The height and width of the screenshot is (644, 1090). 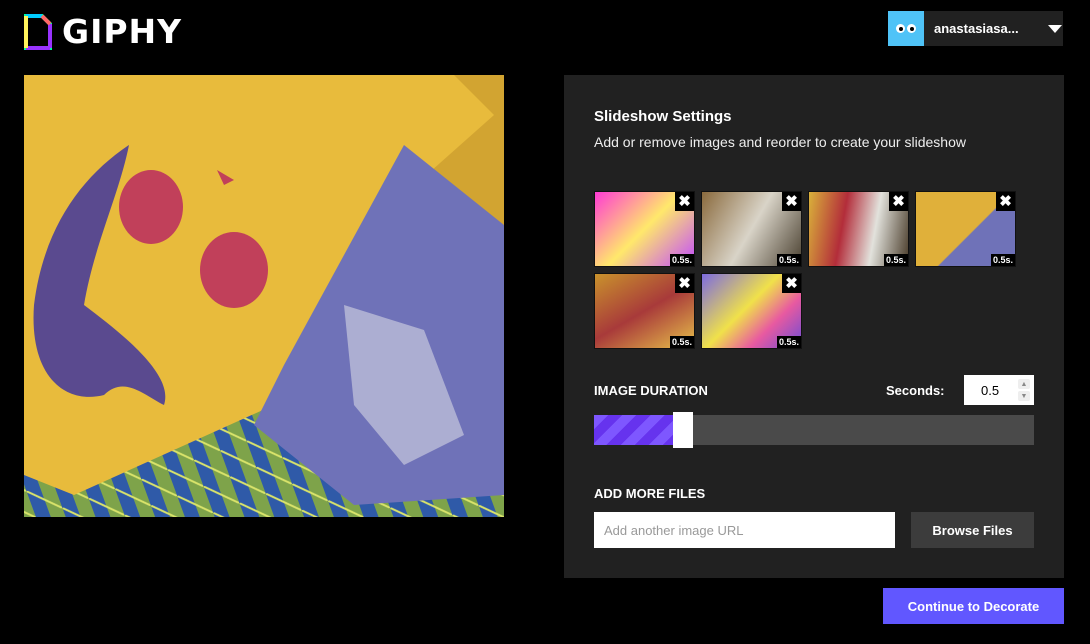 I want to click on browse-files-button: Browse Files, so click(x=972, y=530).